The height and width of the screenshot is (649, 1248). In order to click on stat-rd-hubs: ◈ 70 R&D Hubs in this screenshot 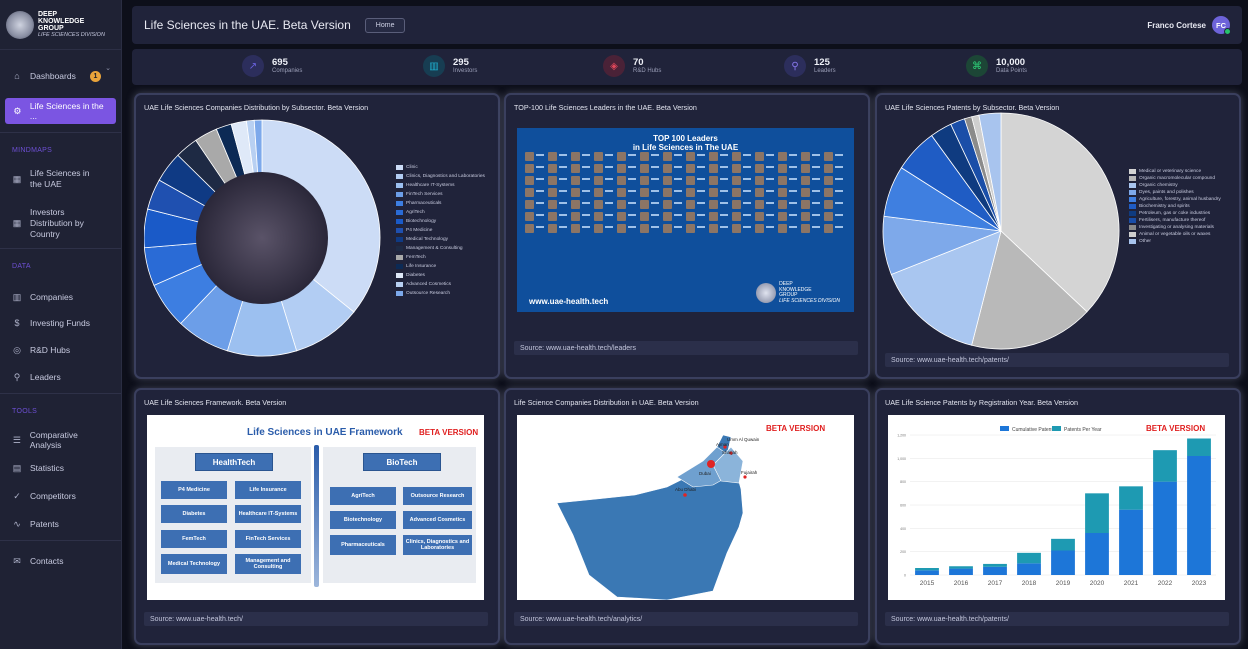, I will do `click(632, 66)`.